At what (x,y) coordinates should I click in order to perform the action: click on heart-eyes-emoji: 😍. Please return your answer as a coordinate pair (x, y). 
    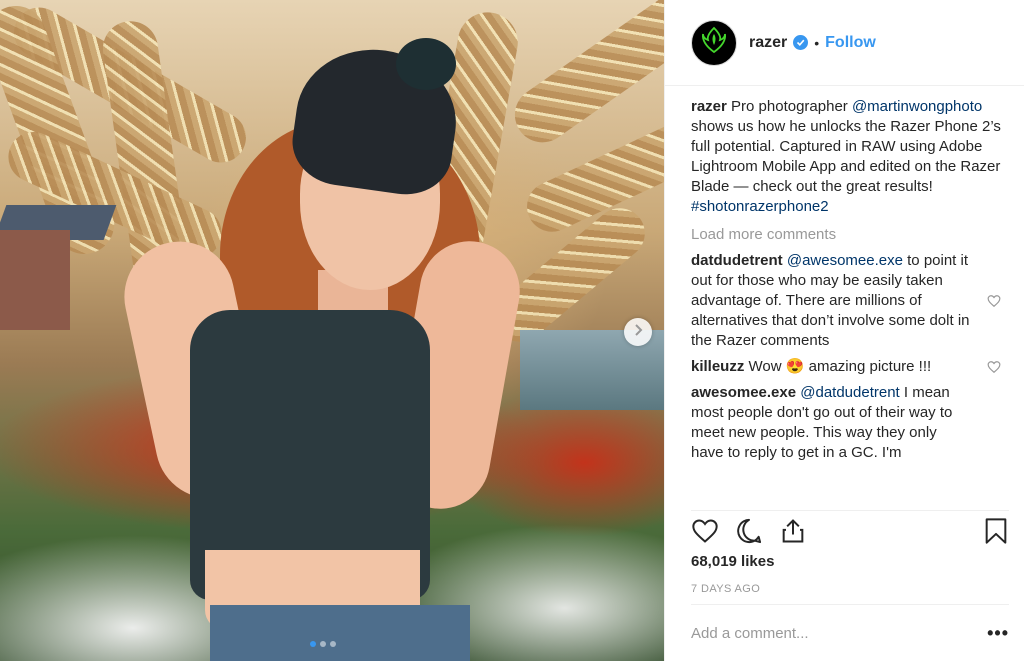
    Looking at the image, I should click on (795, 366).